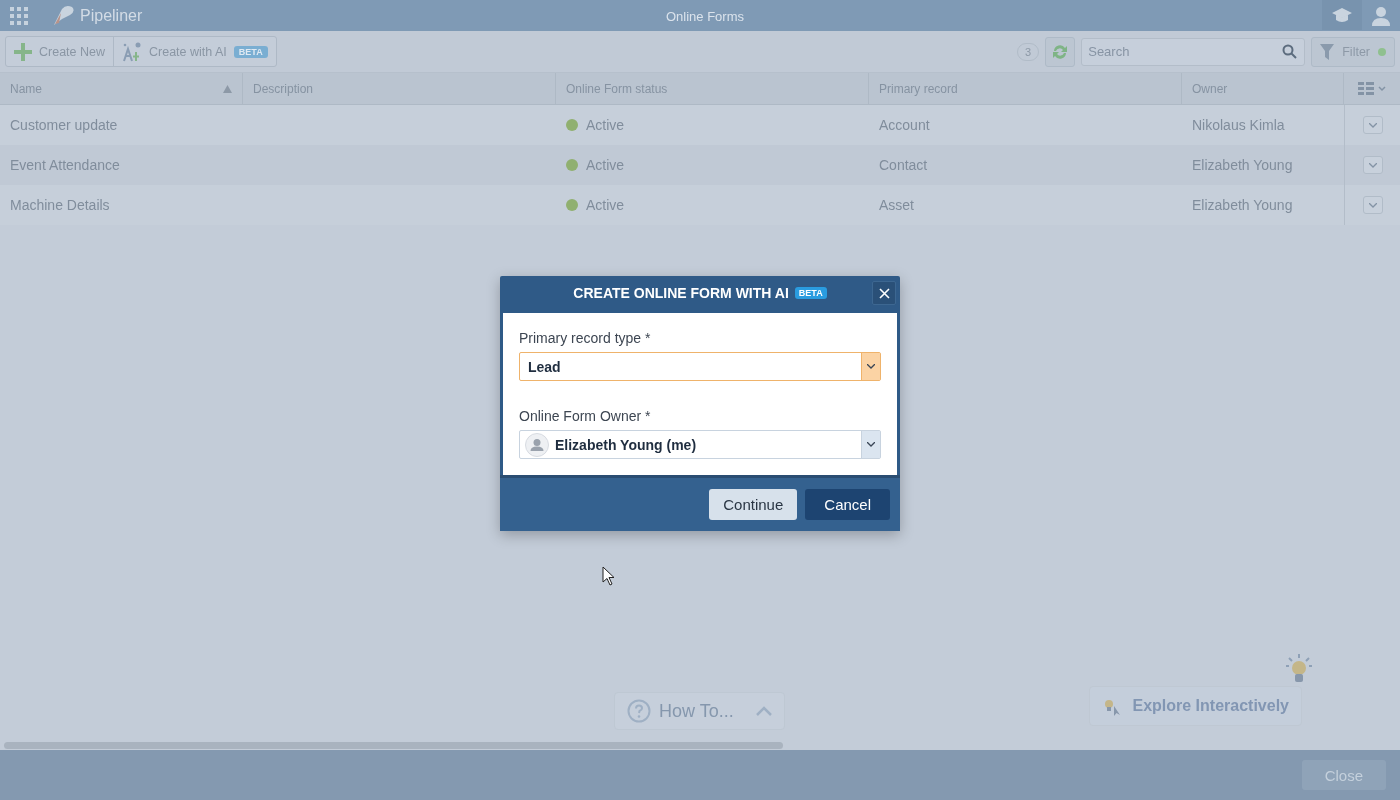 The height and width of the screenshot is (800, 1400). Describe the element at coordinates (60, 51) in the screenshot. I see `create-new-button: Create New` at that location.